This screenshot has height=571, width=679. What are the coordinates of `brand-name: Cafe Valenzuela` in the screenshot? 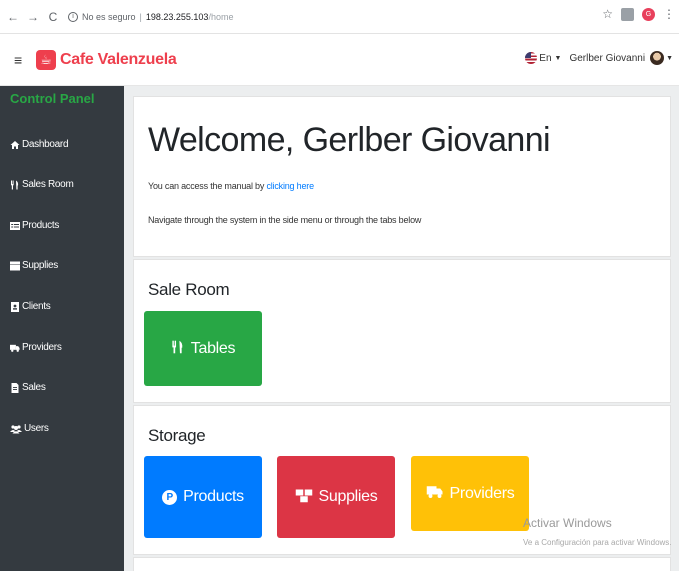 It's located at (118, 59).